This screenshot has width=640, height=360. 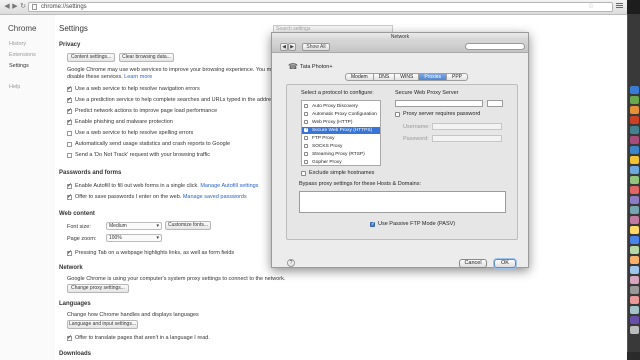 I want to click on proxy-port-field, so click(x=495, y=103).